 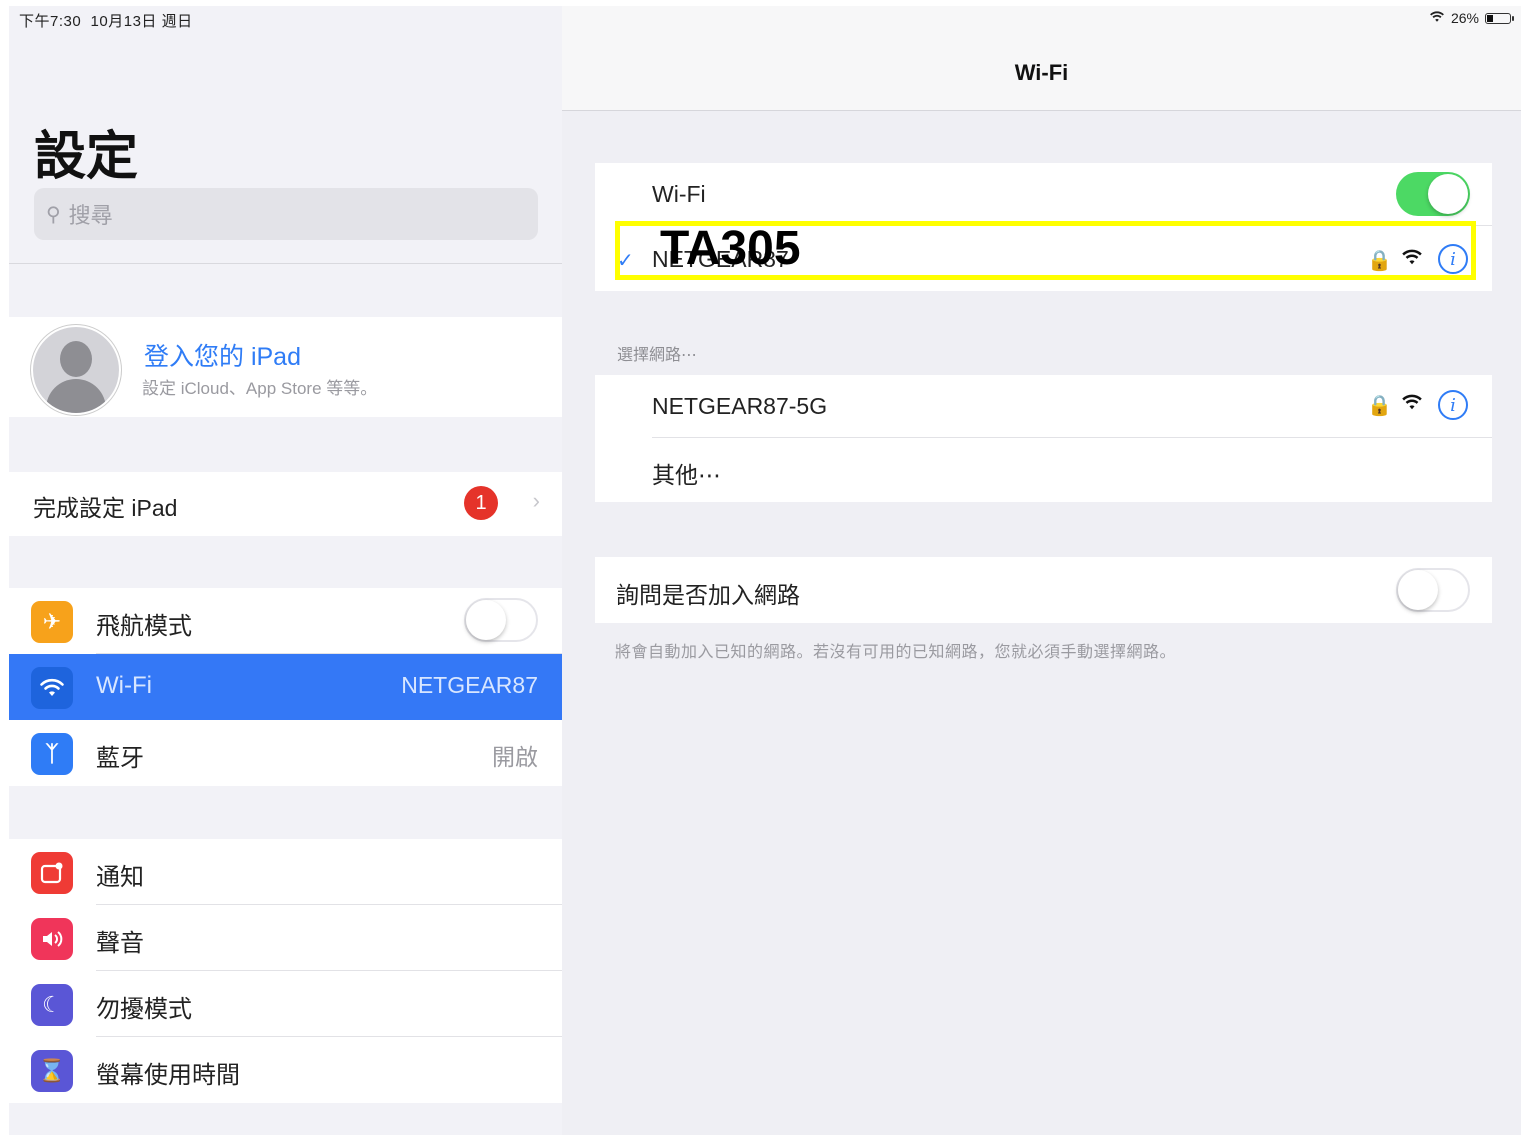 What do you see at coordinates (52, 873) in the screenshot?
I see `notifications-icon` at bounding box center [52, 873].